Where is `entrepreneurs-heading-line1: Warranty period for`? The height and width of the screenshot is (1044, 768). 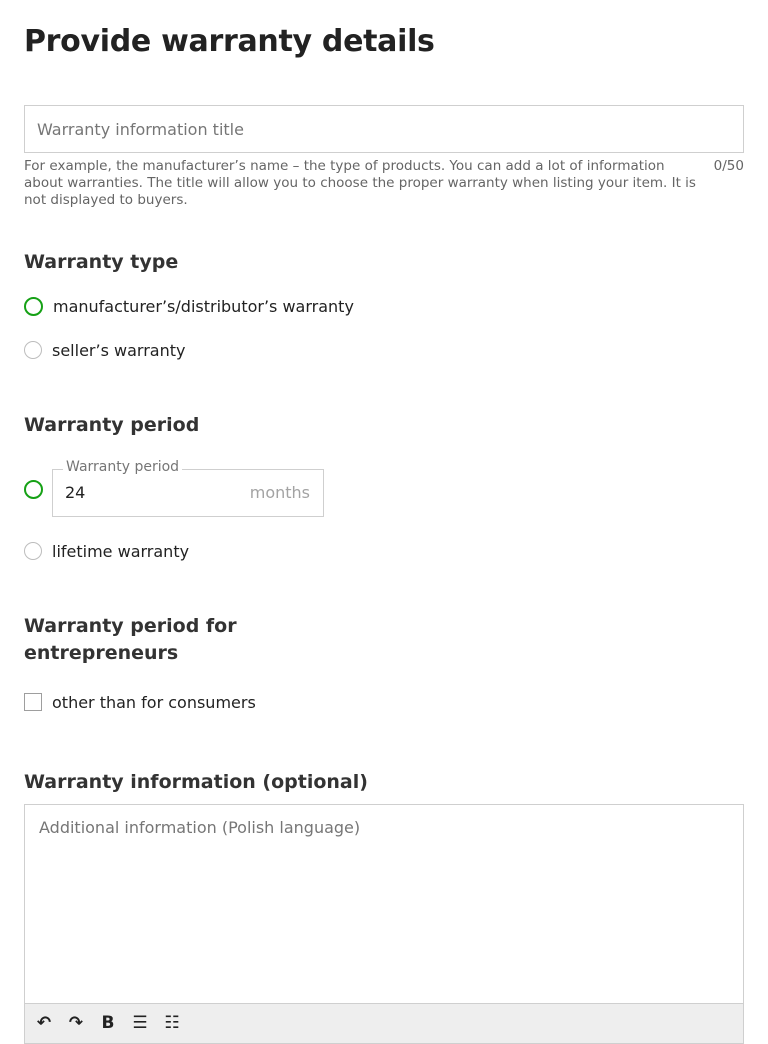
entrepreneurs-heading-line1: Warranty period for is located at coordinates (130, 626).